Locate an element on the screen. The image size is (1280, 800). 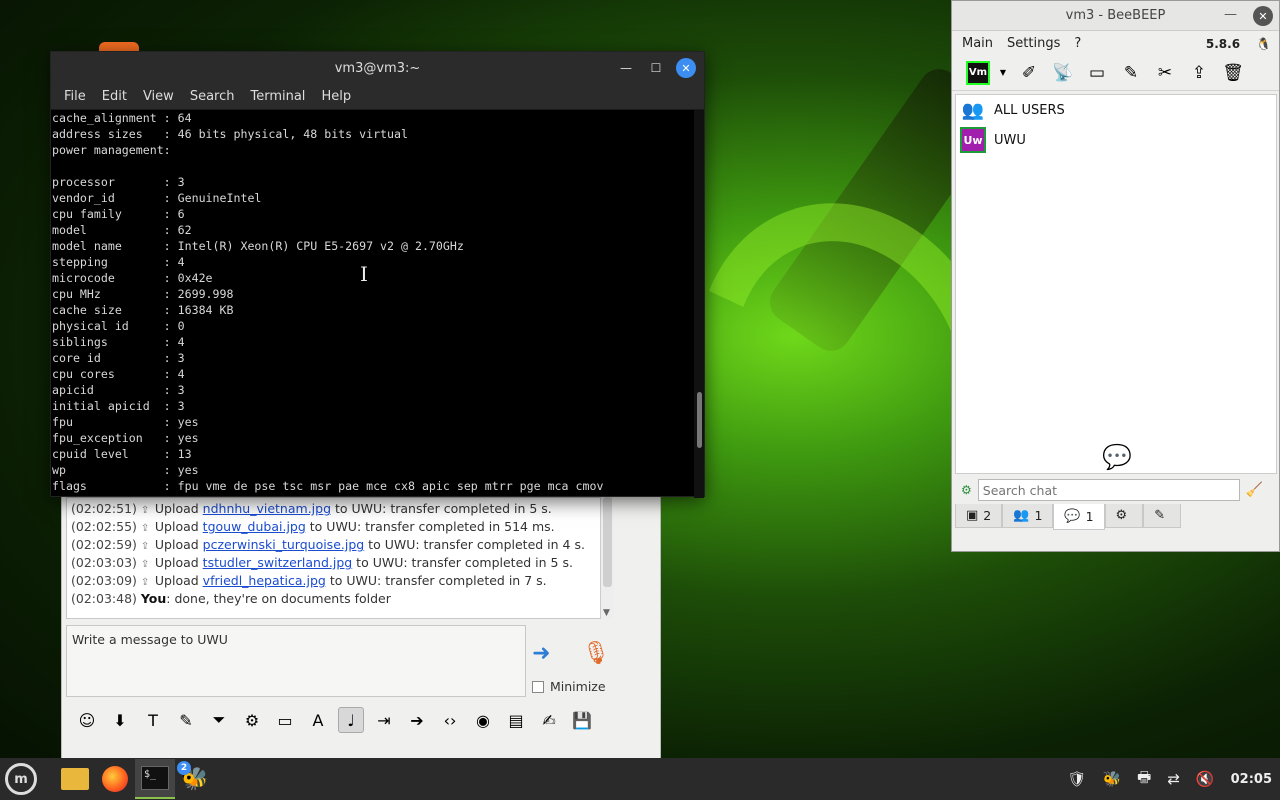
music-icon: ♩ is located at coordinates (351, 720).